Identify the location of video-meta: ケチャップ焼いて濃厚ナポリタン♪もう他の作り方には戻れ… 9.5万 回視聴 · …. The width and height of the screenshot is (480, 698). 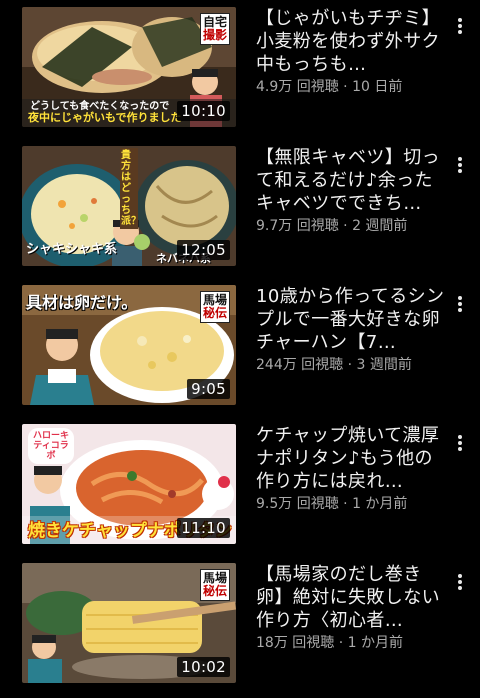
(352, 468).